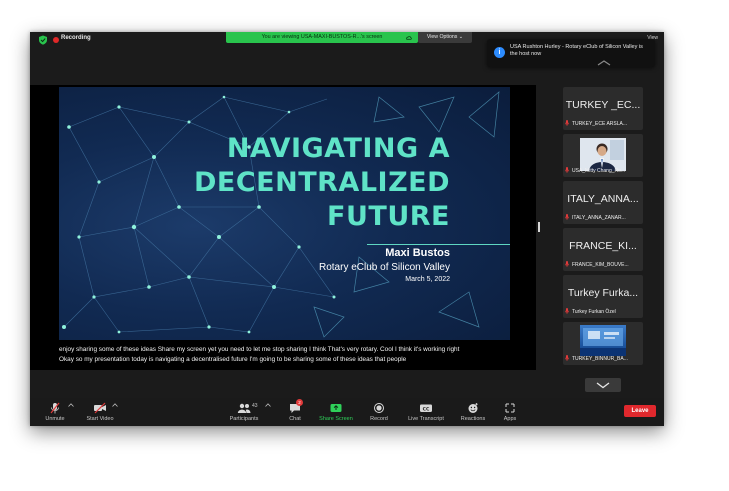 Image resolution: width=729 pixels, height=491 pixels. What do you see at coordinates (43, 40) in the screenshot?
I see `security-shield-icon` at bounding box center [43, 40].